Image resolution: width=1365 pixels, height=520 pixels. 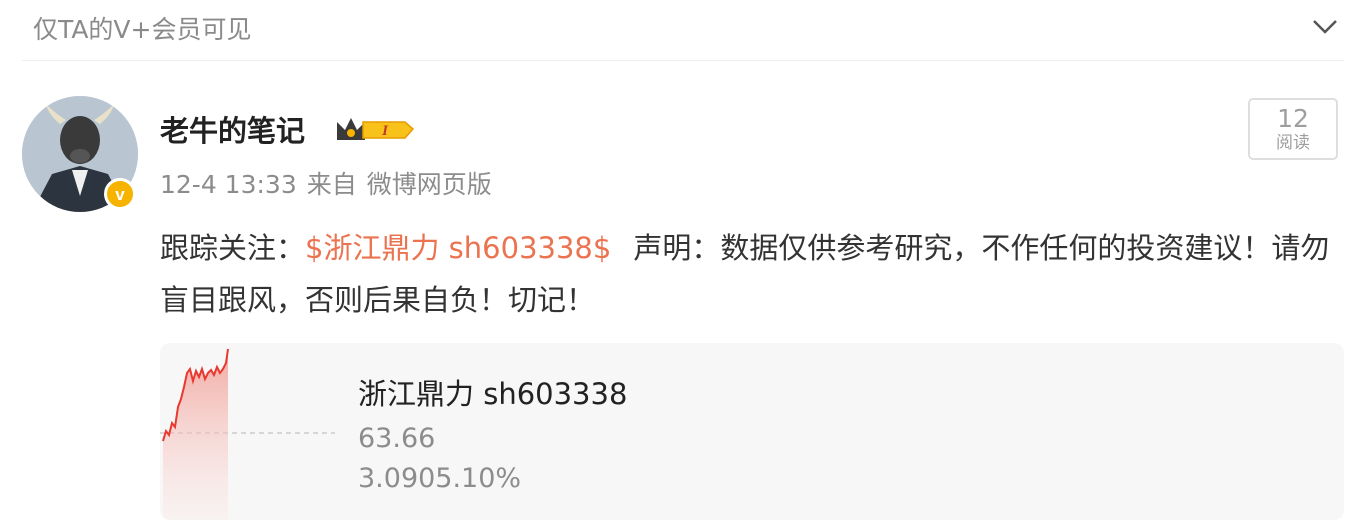 I want to click on vip-crown-badge-icon: I, so click(x=374, y=129).